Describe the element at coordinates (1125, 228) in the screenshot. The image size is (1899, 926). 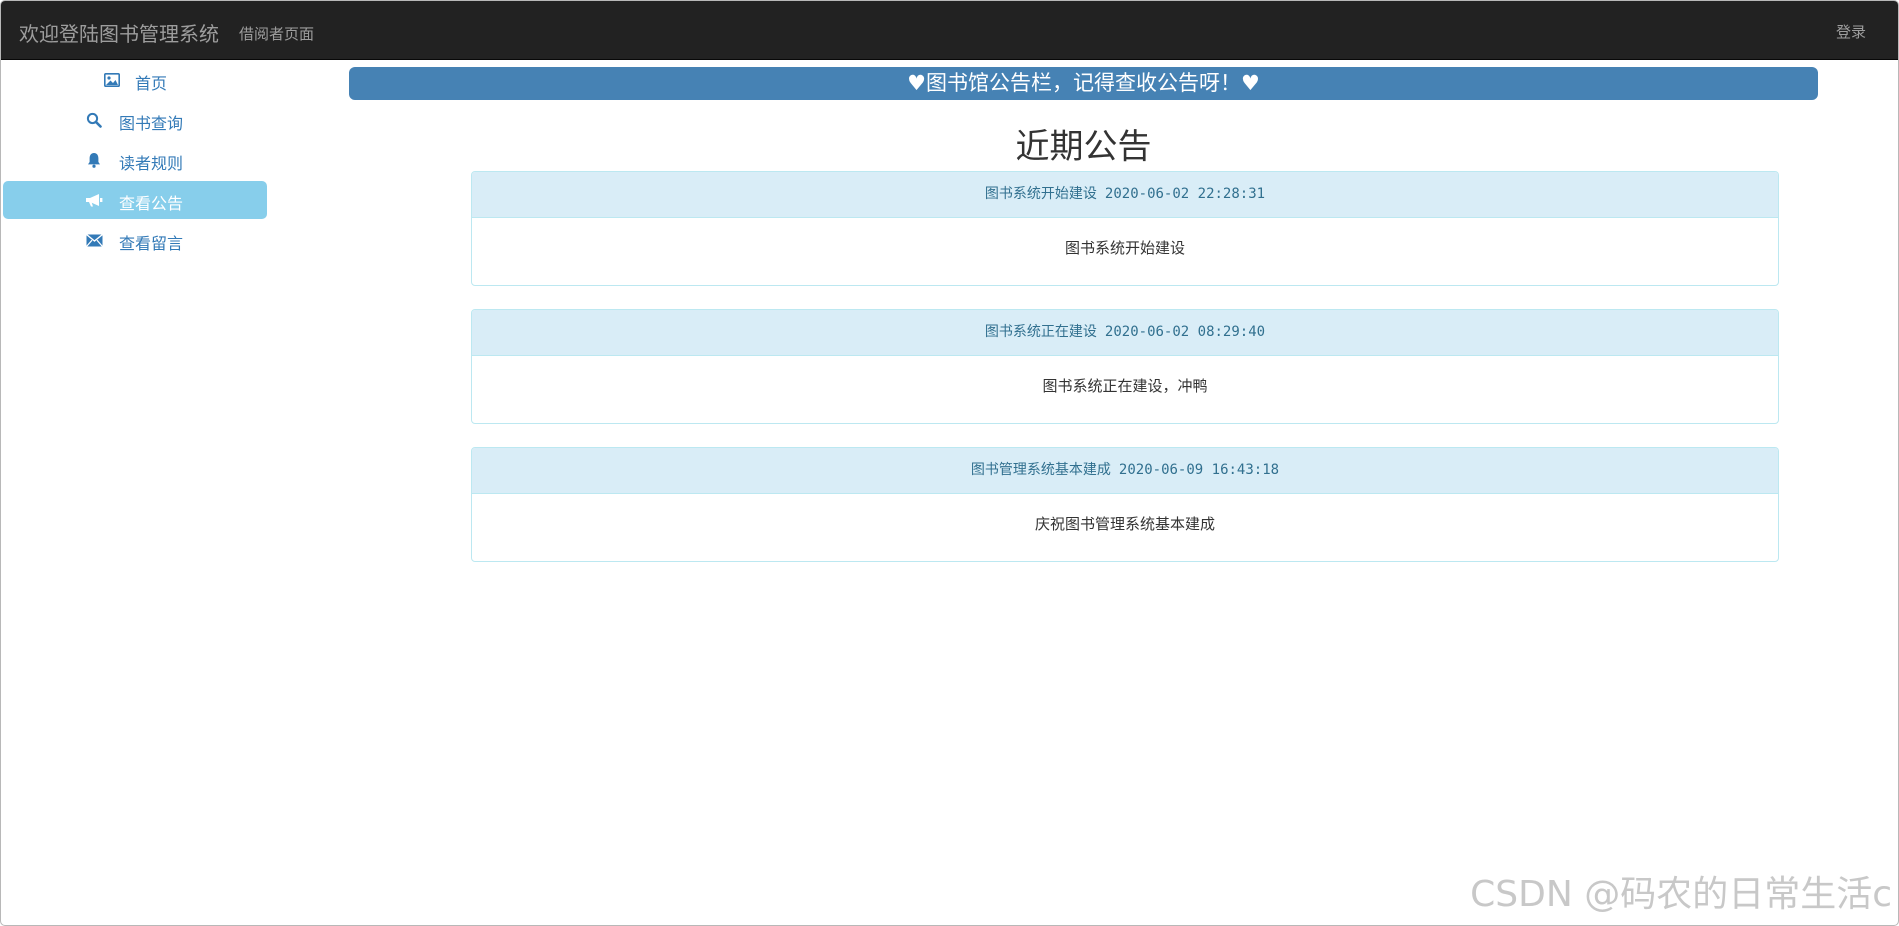
I see `notice-panel: 图书系统开始建设 2020-06-02 22:28:31 图书系统开始建设` at that location.